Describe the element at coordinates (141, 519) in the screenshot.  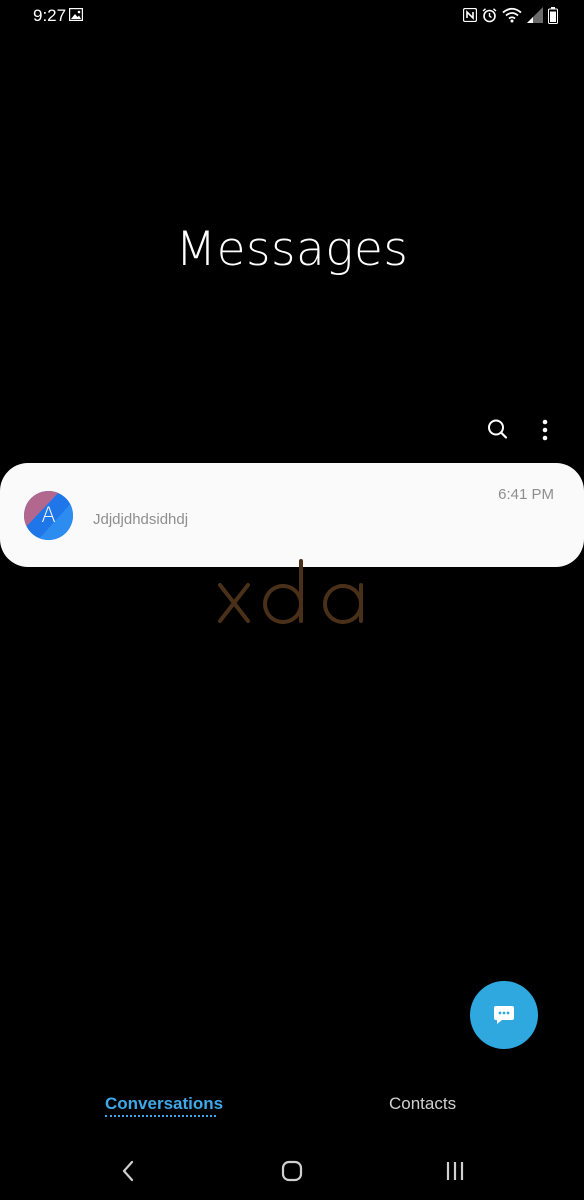
I see `conversation-preview: Jdjdjdhdsidhdj` at that location.